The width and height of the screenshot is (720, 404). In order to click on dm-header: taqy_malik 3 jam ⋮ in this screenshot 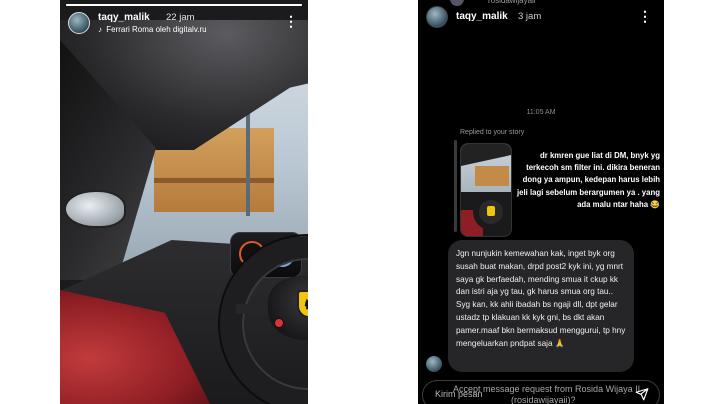, I will do `click(541, 18)`.